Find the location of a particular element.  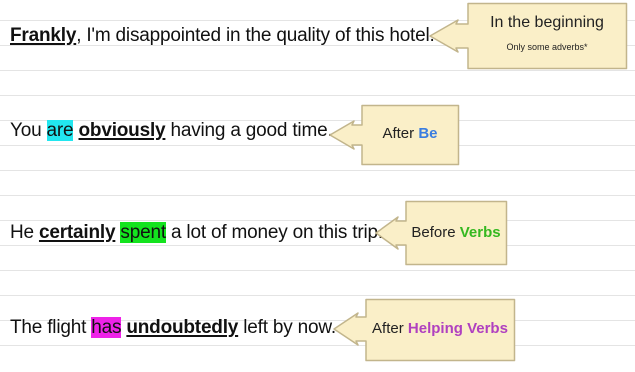

callout-after-helping-verbs-label: After Helping Verbs is located at coordinates (440, 328).